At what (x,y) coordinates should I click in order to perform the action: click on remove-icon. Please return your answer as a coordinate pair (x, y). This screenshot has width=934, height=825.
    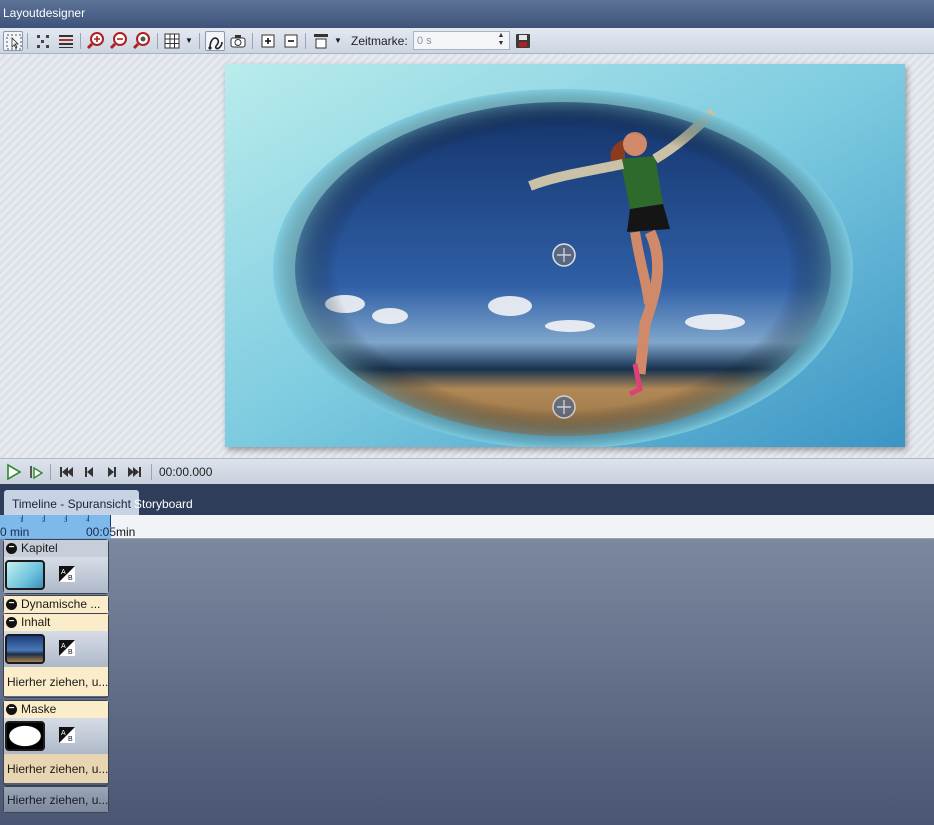
    Looking at the image, I should click on (291, 41).